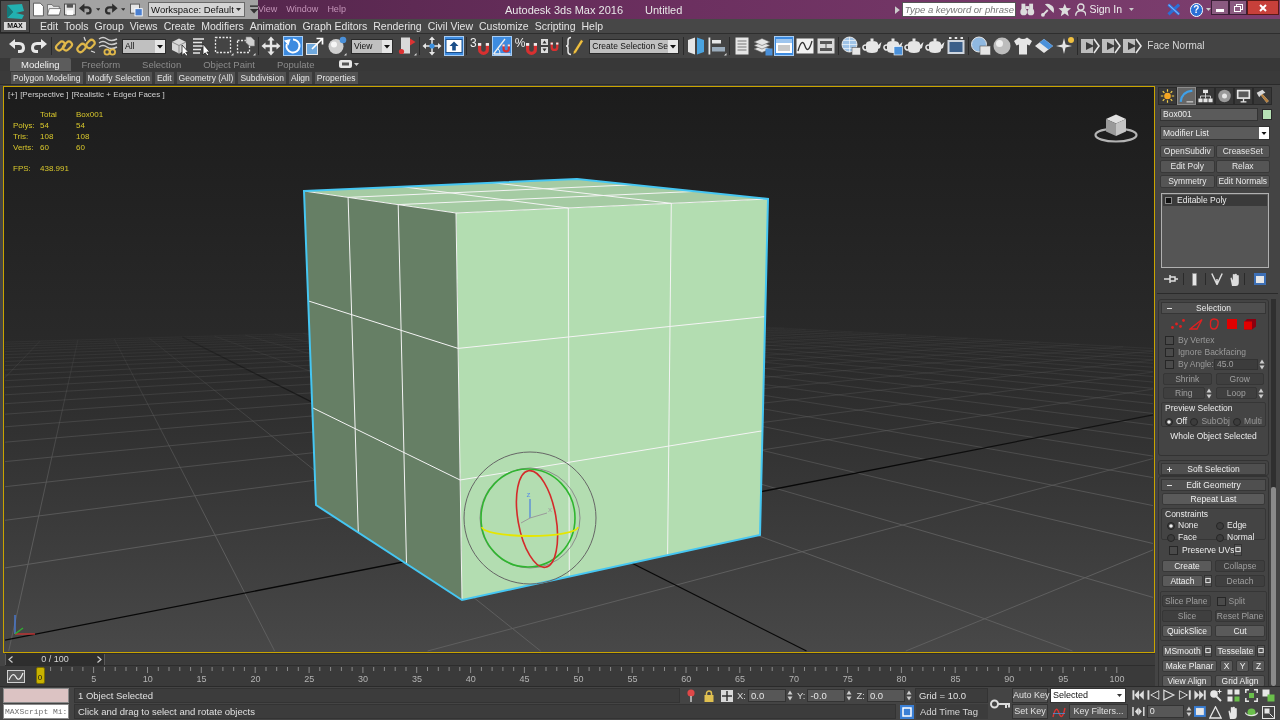  What do you see at coordinates (144, 46) in the screenshot?
I see `dropdown: All` at bounding box center [144, 46].